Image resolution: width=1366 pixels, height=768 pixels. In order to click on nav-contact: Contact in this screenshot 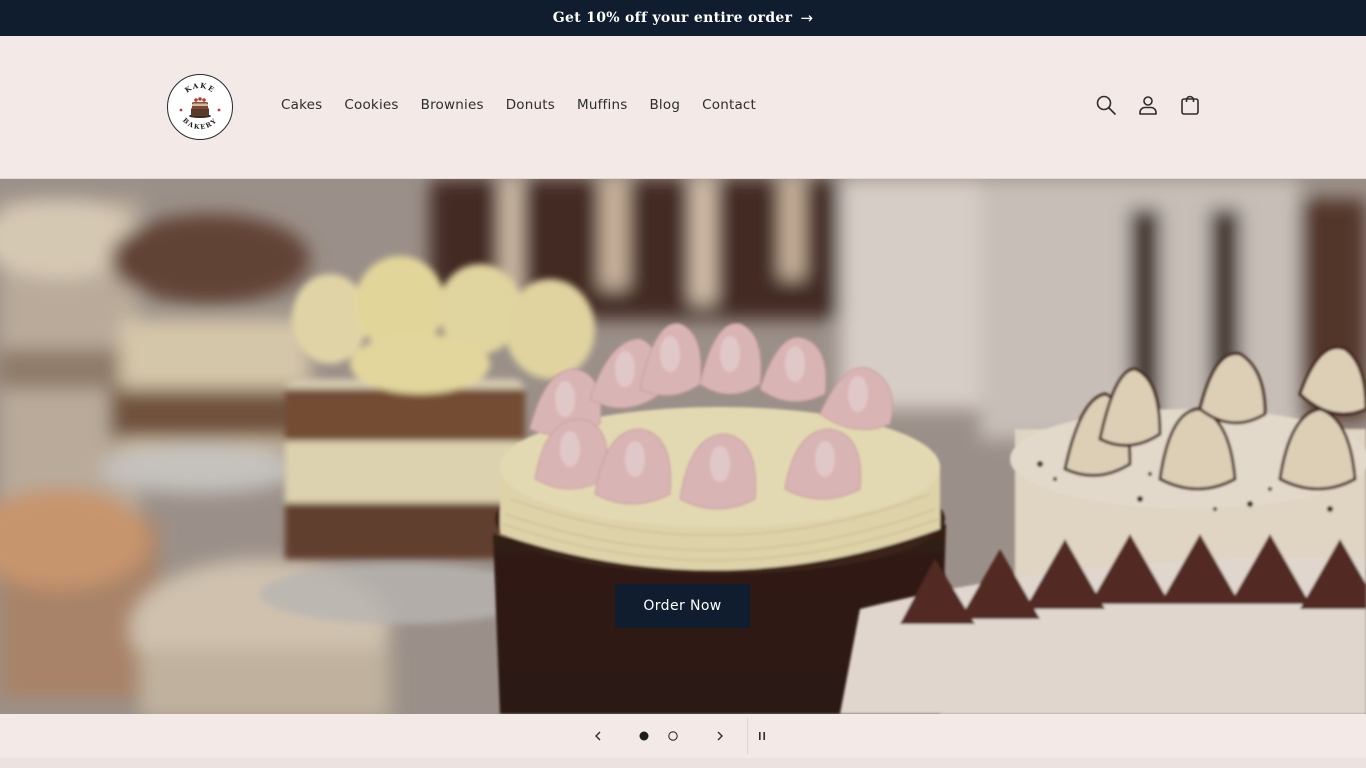, I will do `click(729, 105)`.